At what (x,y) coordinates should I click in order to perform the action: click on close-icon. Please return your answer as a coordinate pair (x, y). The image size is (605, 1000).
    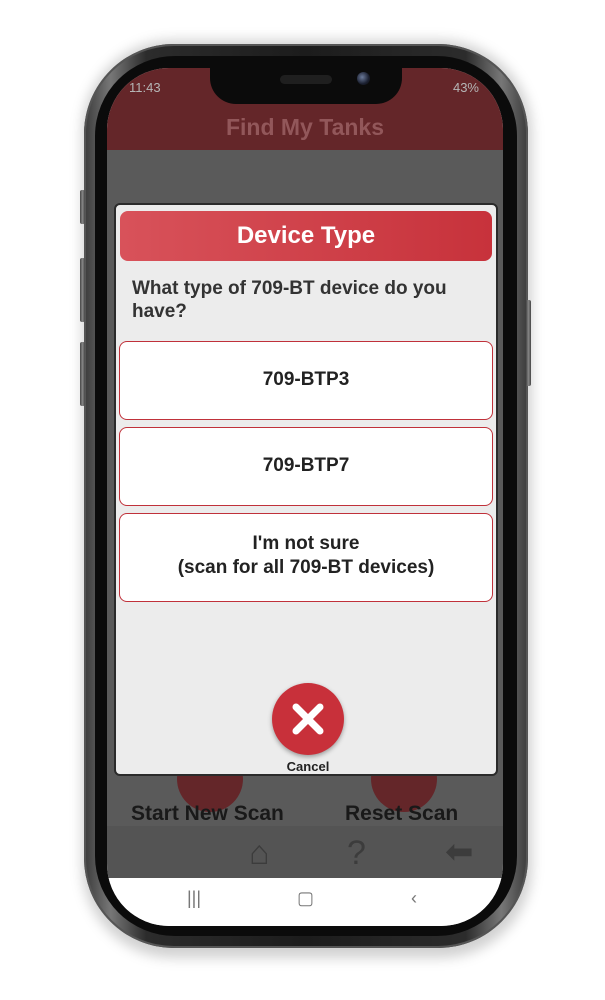
    Looking at the image, I should click on (308, 719).